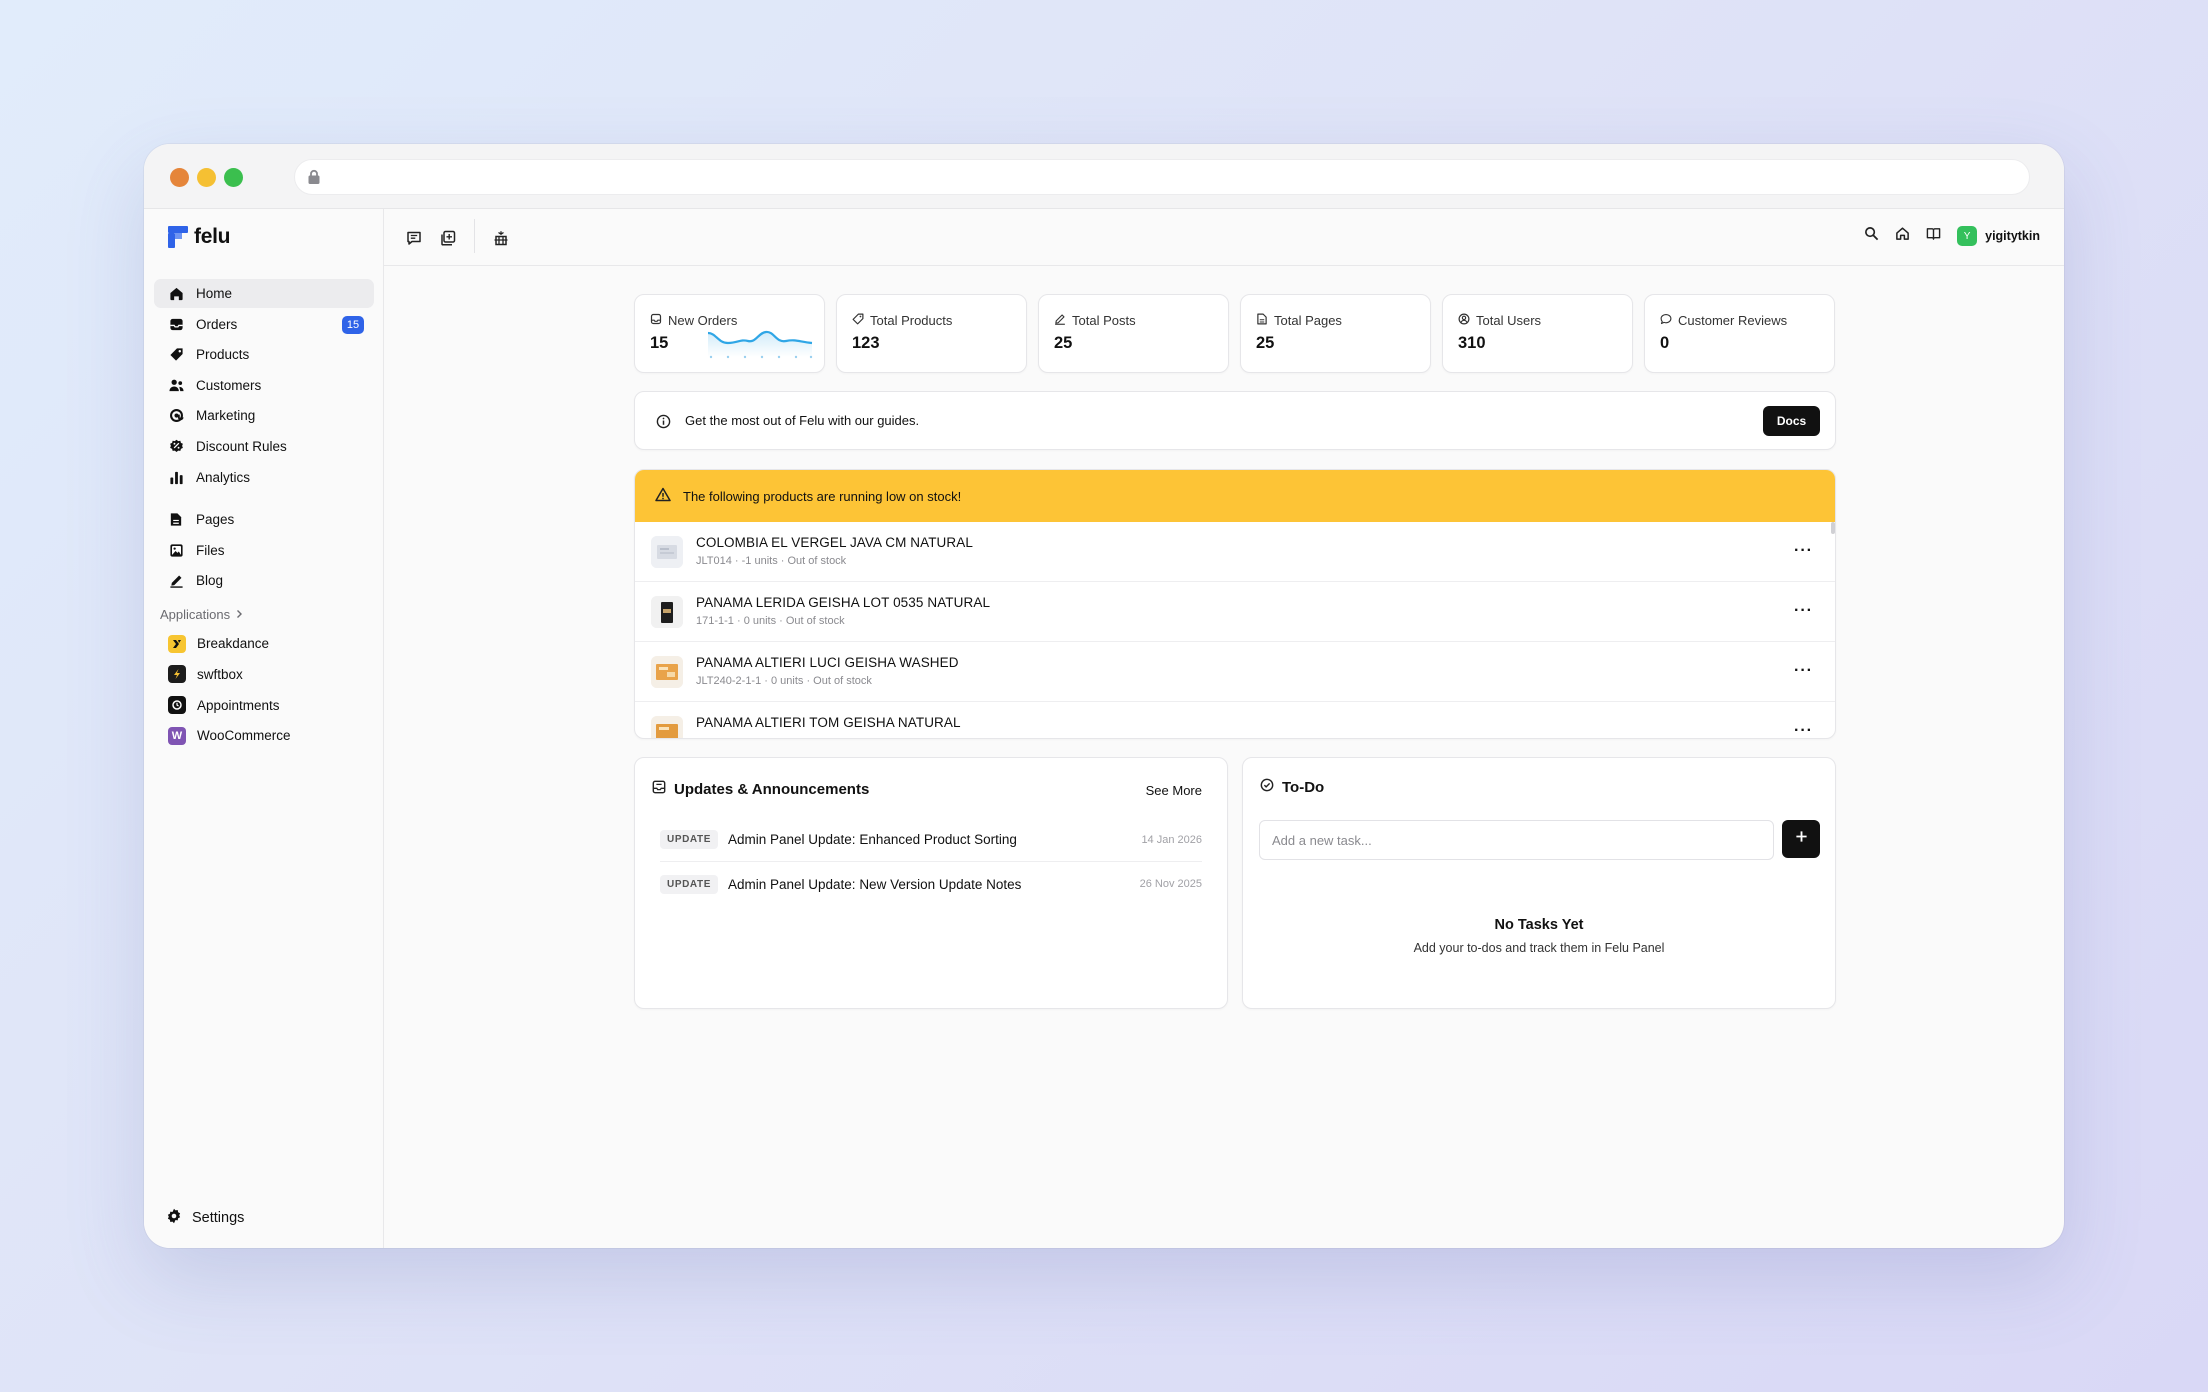 The image size is (2208, 1392). Describe the element at coordinates (264, 477) in the screenshot. I see `sidebar-item-analytics: Analytics` at that location.